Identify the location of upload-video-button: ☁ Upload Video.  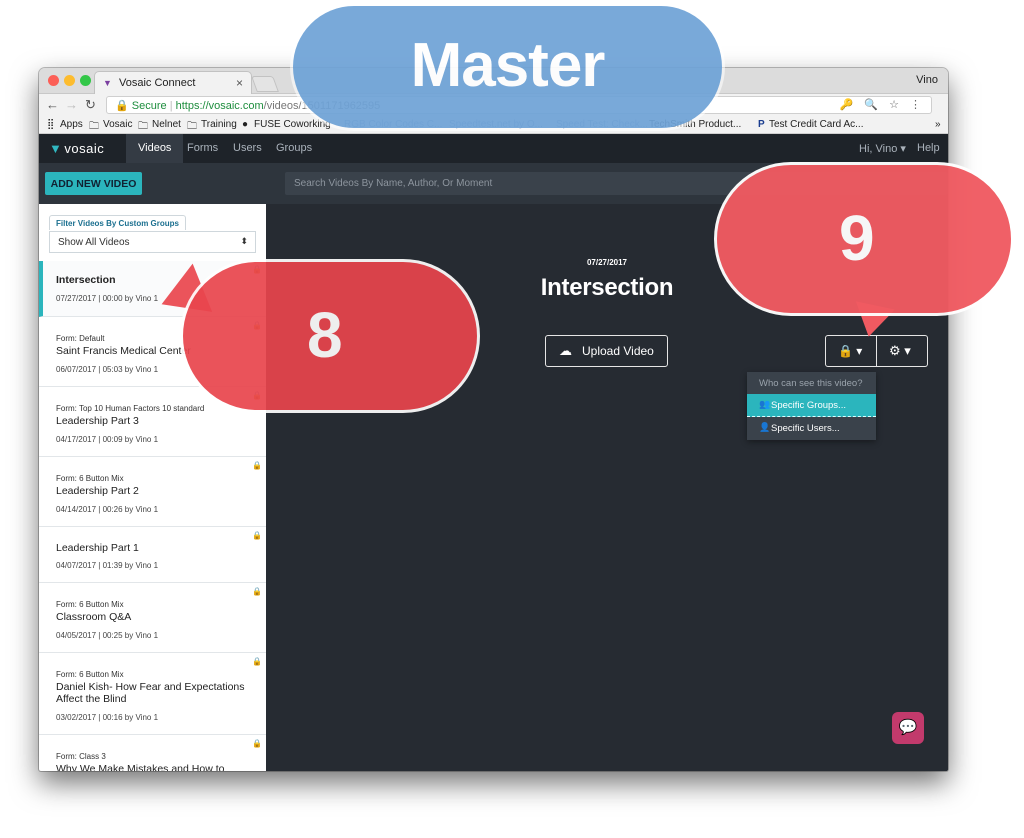
(606, 351).